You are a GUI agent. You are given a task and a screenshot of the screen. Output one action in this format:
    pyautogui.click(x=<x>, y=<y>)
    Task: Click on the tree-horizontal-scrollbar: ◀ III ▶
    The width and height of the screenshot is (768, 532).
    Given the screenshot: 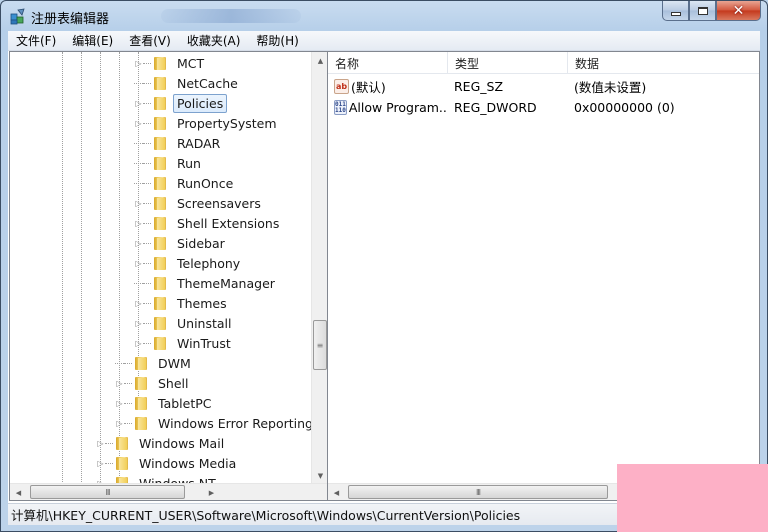 What is the action you would take?
    pyautogui.click(x=169, y=491)
    